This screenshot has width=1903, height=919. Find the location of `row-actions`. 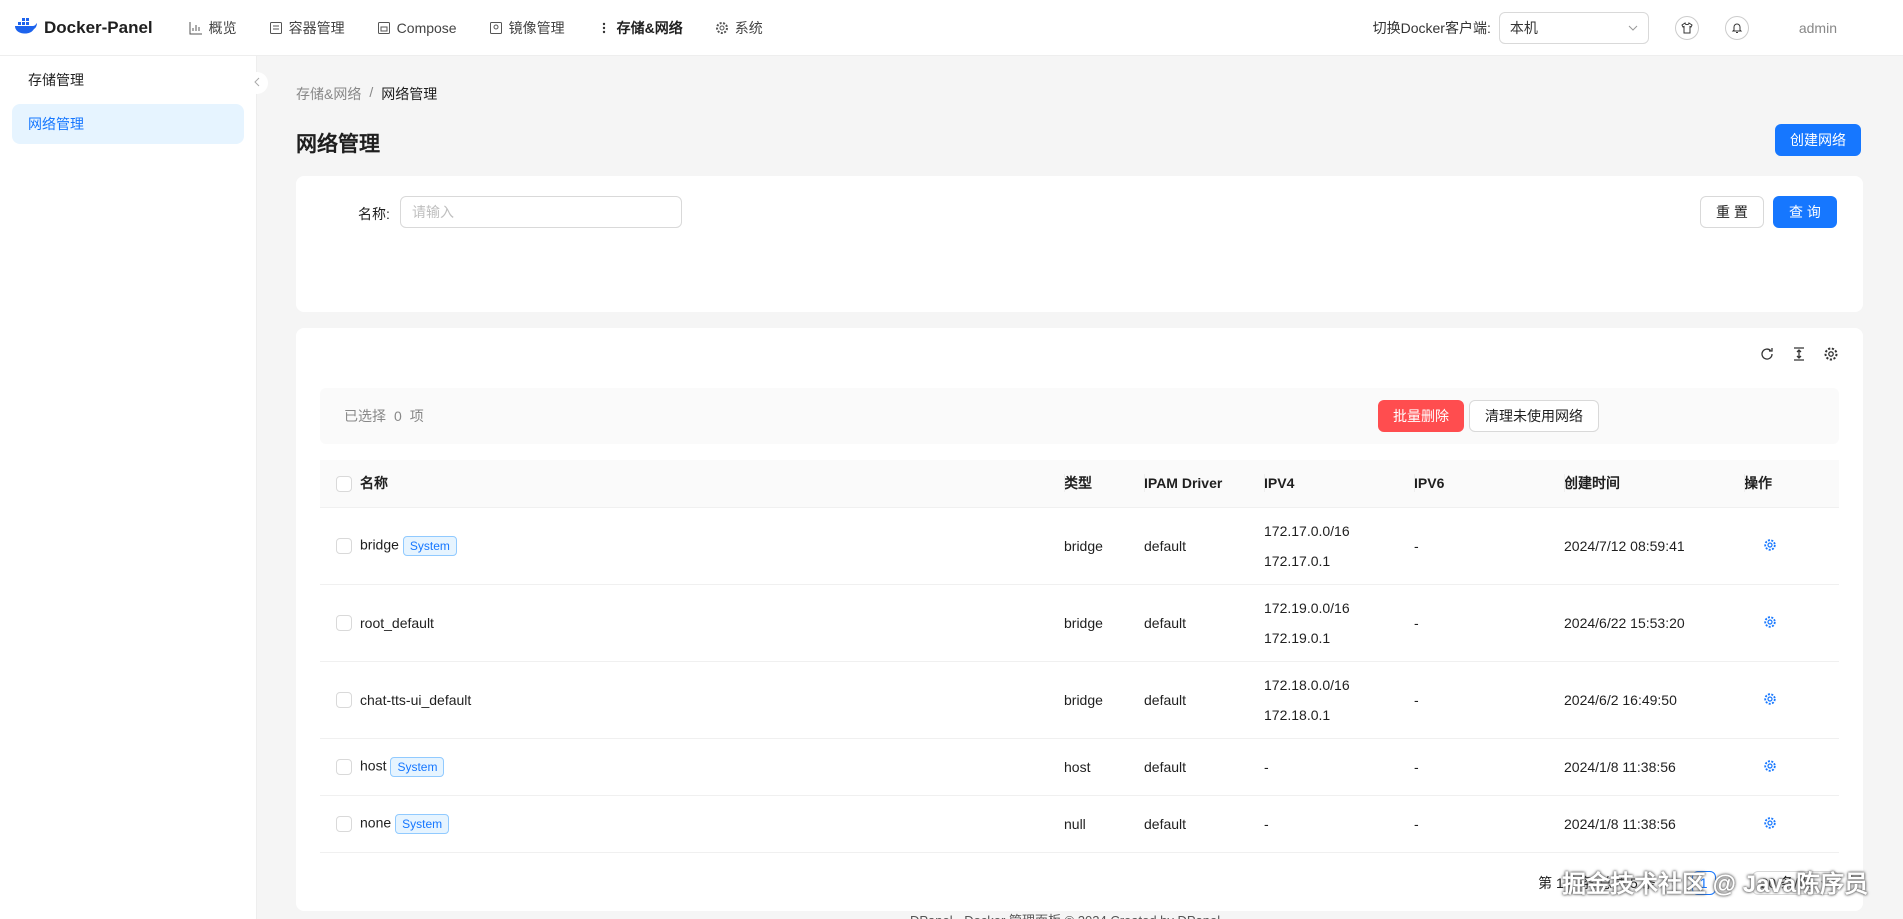

row-actions is located at coordinates (1791, 546).